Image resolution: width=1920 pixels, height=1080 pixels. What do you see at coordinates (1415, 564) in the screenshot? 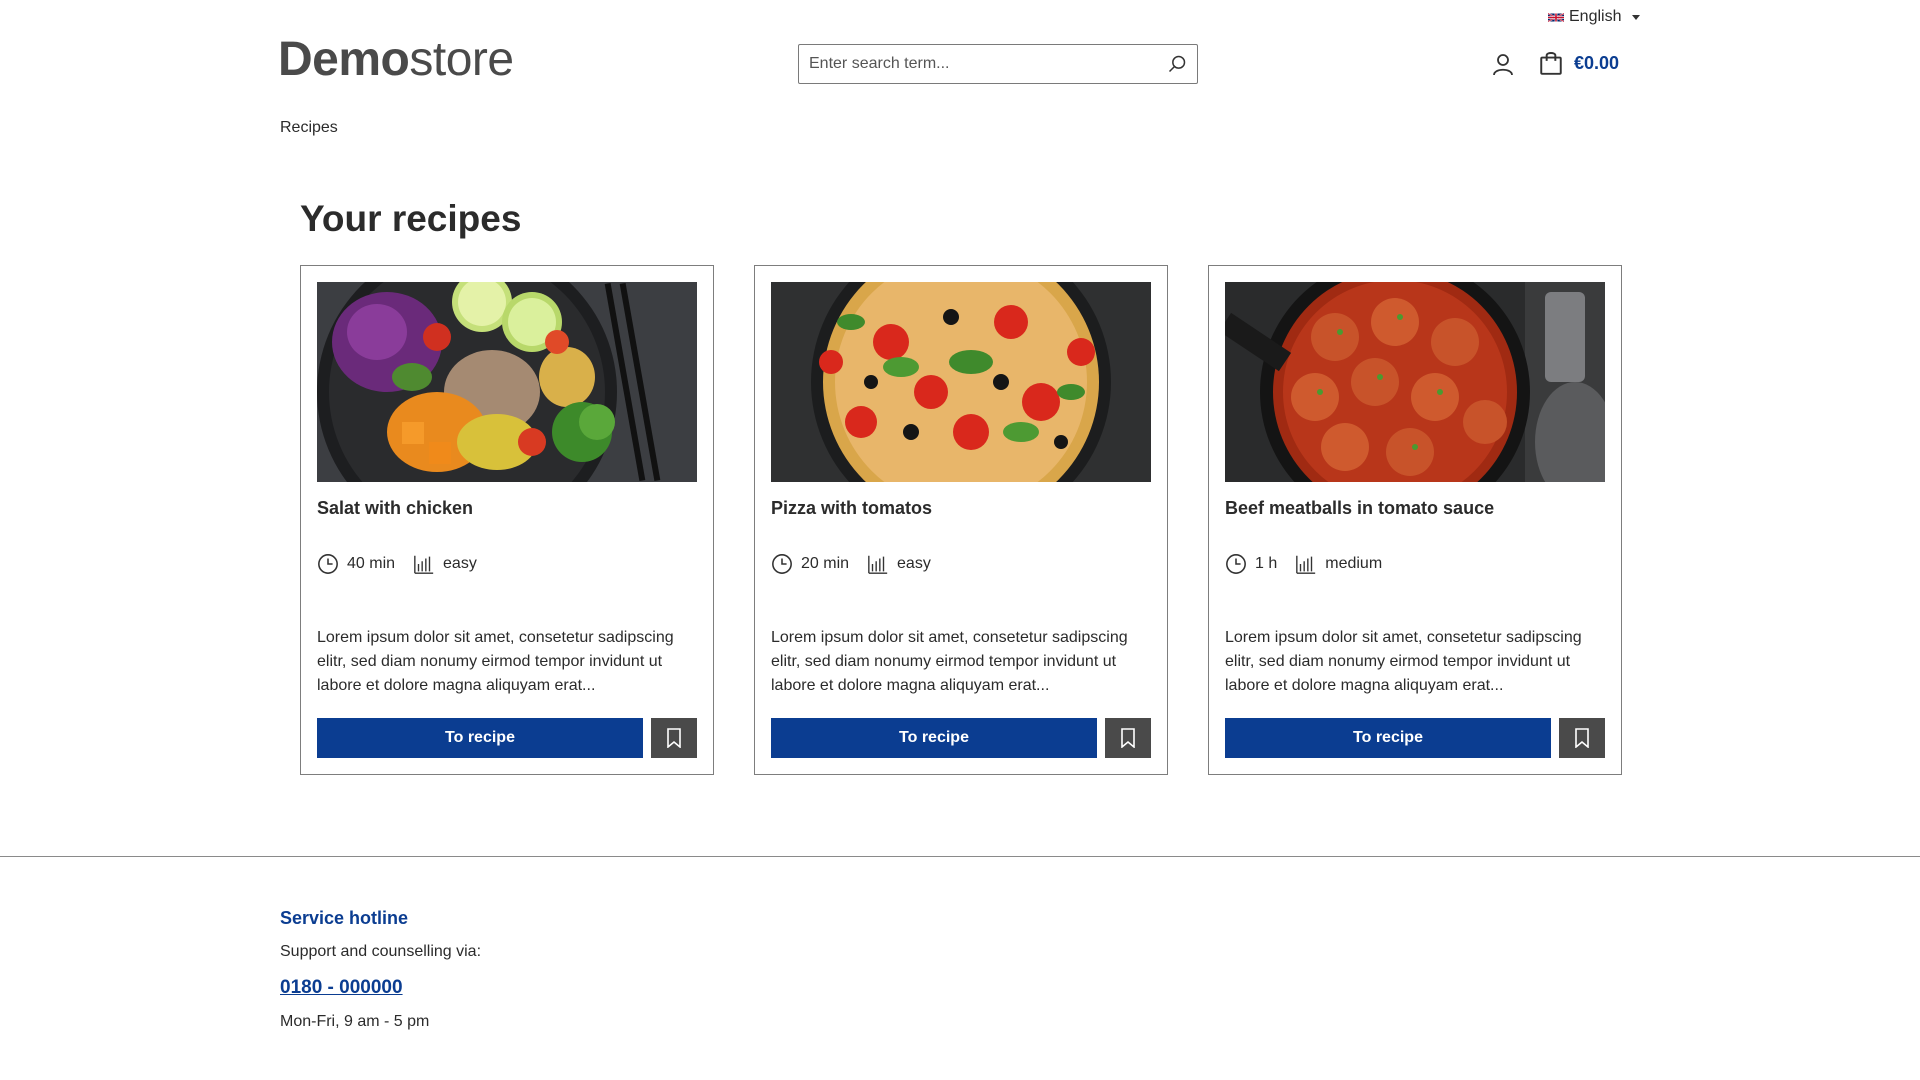
I see `recipe-meta: 1 h medium` at bounding box center [1415, 564].